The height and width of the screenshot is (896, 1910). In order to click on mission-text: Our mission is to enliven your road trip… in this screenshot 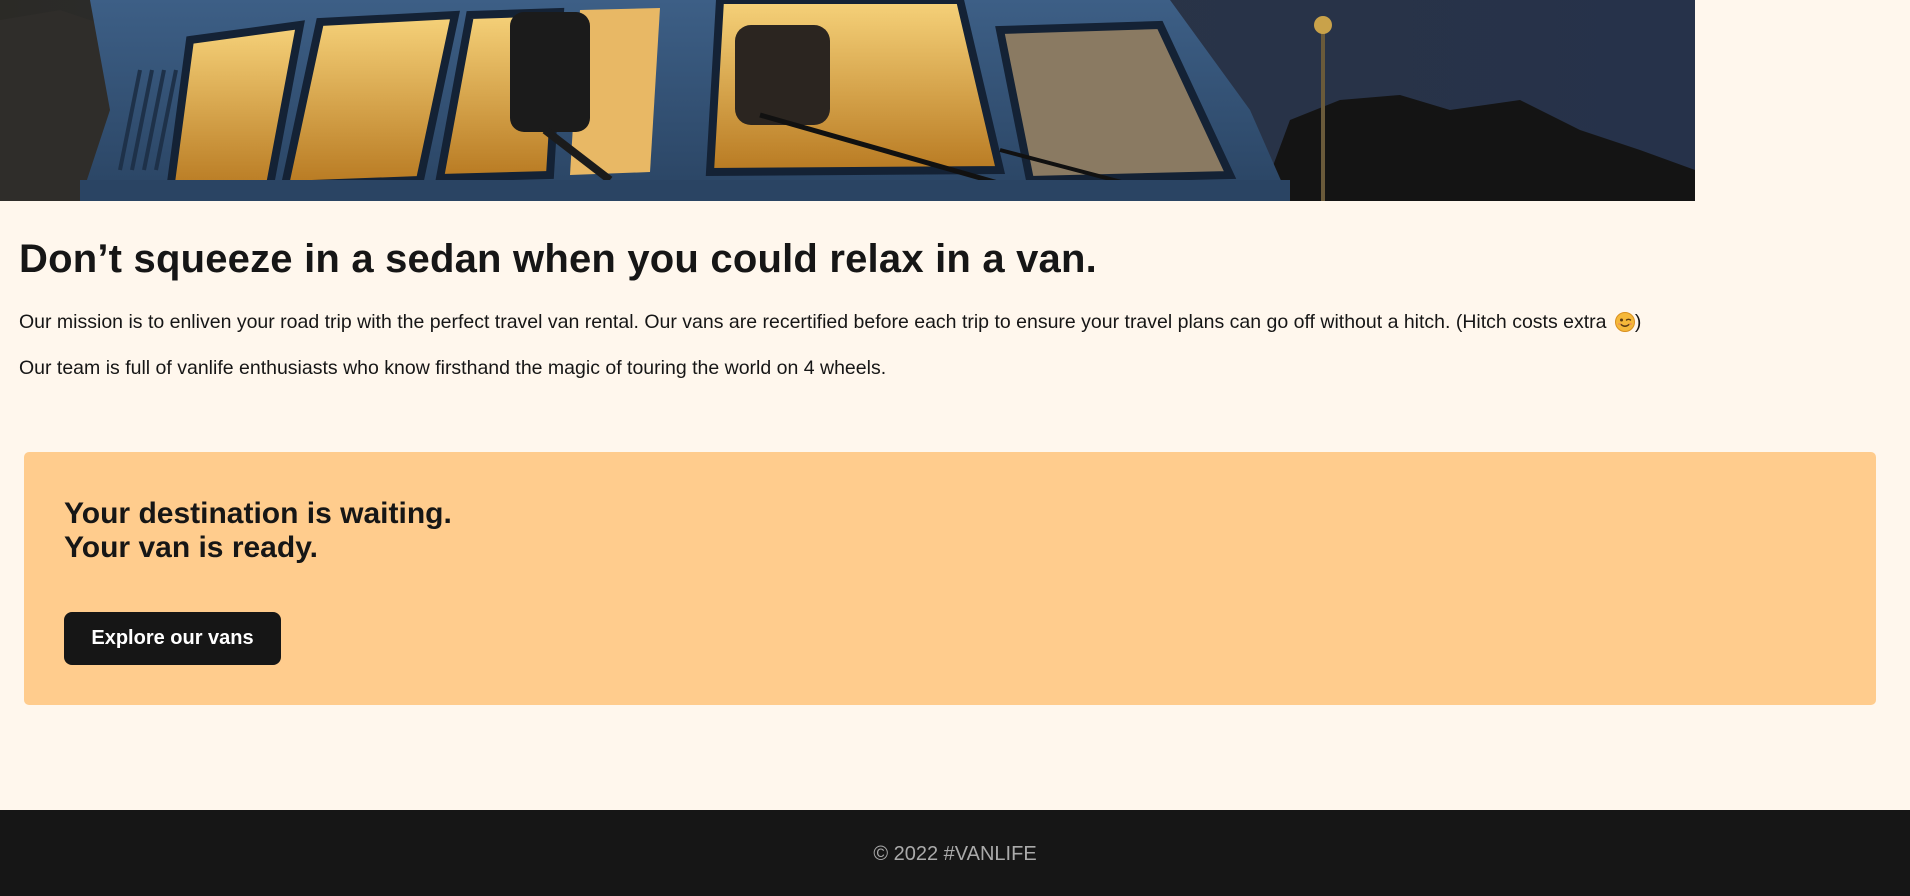, I will do `click(815, 322)`.